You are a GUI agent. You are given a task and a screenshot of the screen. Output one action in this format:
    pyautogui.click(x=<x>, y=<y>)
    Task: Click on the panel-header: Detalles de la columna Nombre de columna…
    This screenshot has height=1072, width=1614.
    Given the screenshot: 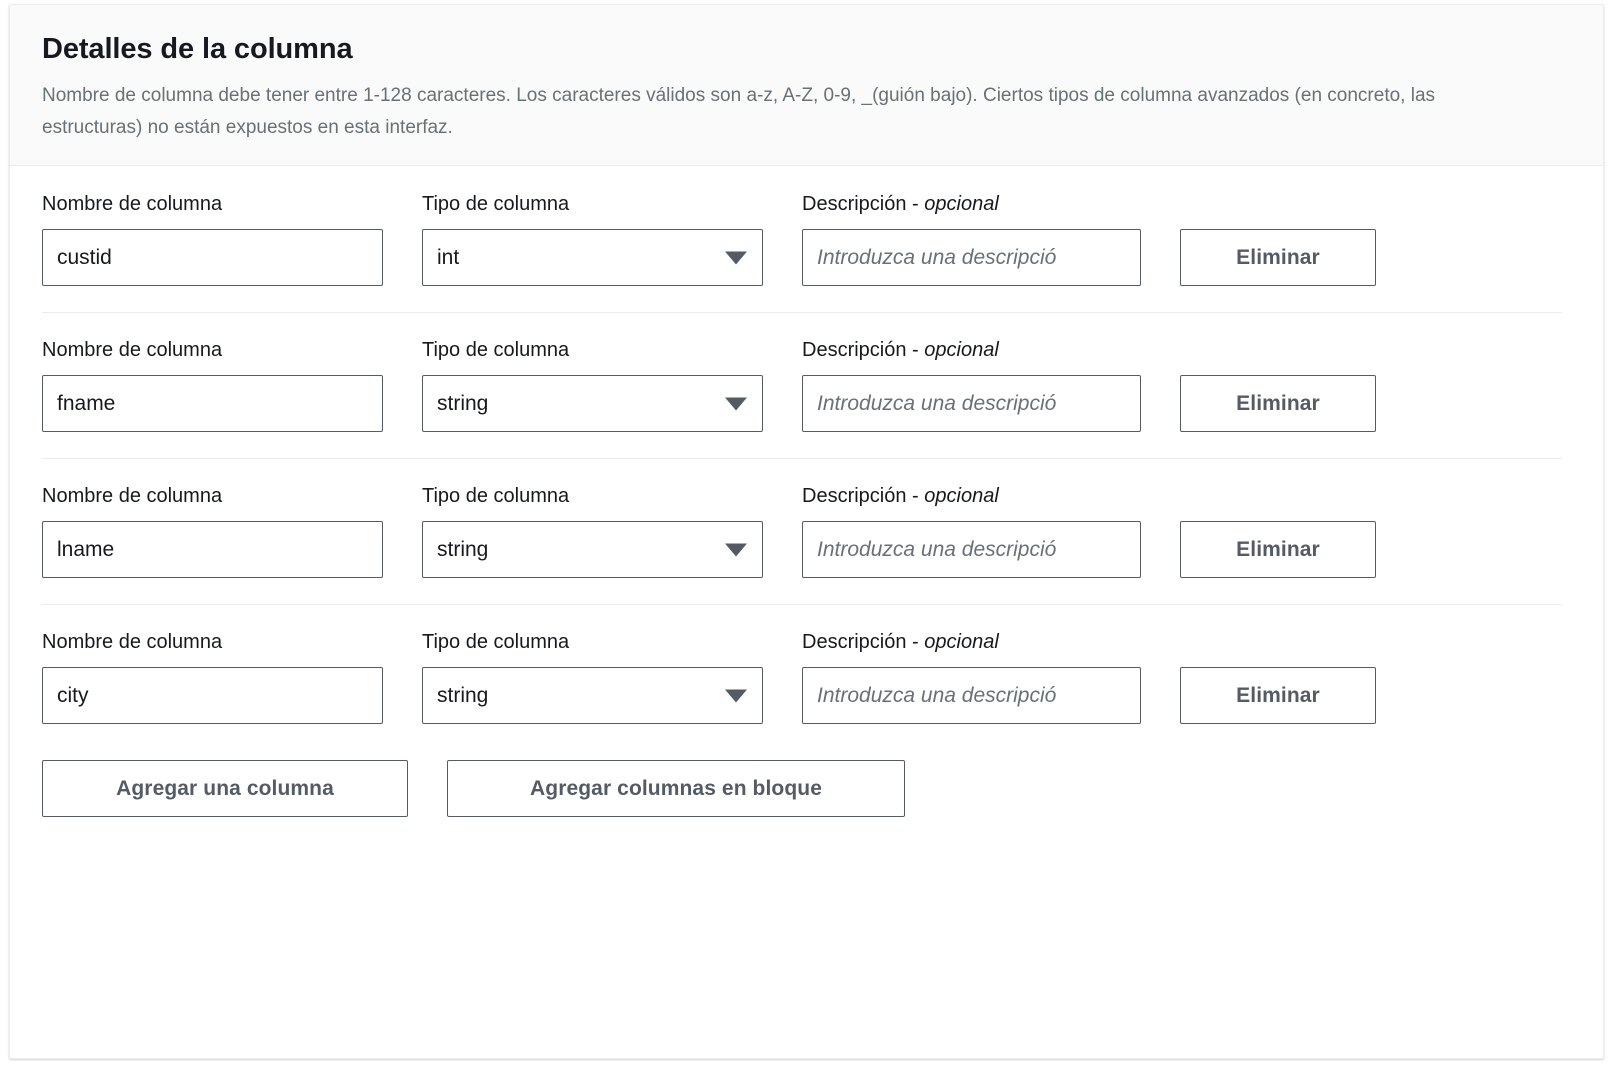 What is the action you would take?
    pyautogui.click(x=806, y=86)
    